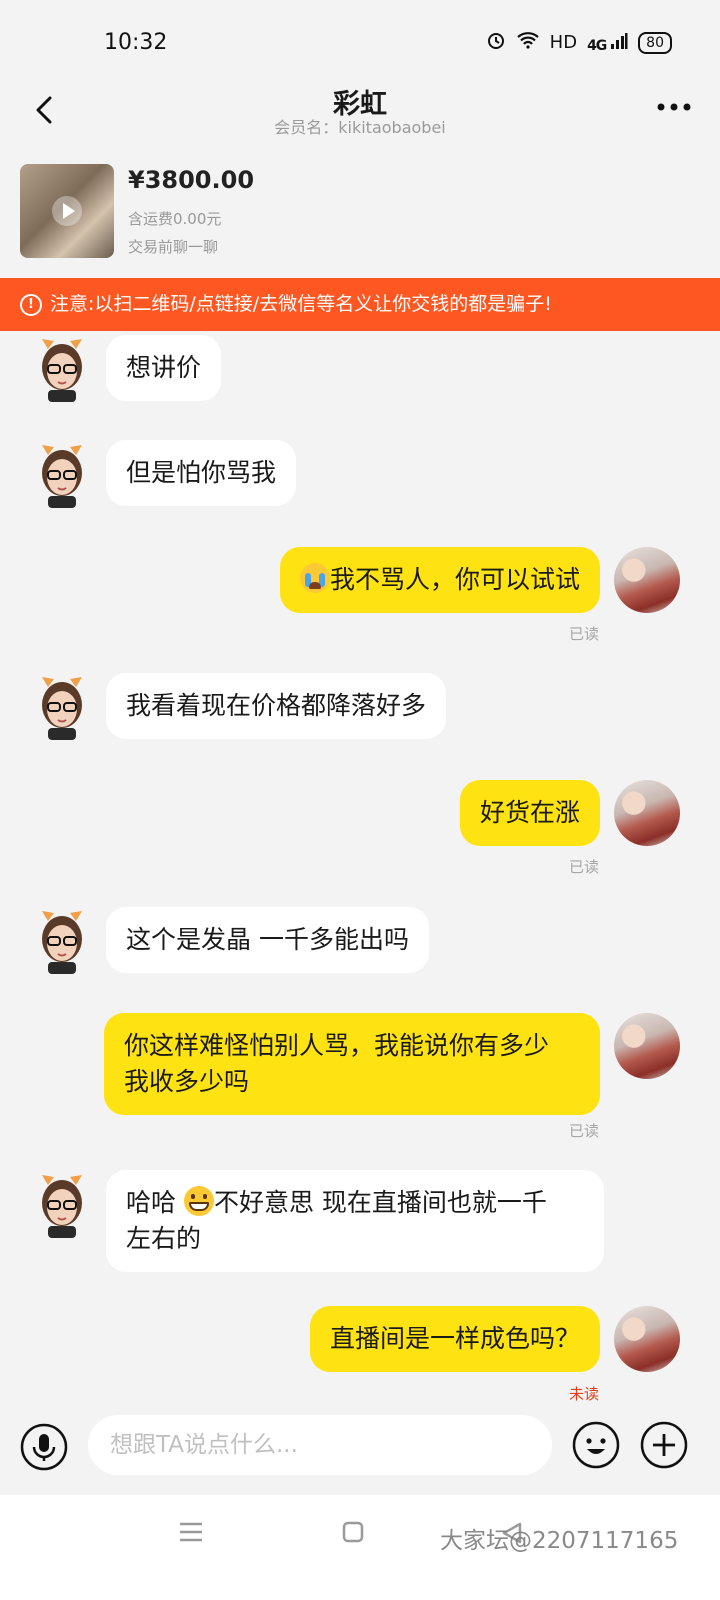 The width and height of the screenshot is (720, 1600). I want to click on square-icon, so click(353, 1532).